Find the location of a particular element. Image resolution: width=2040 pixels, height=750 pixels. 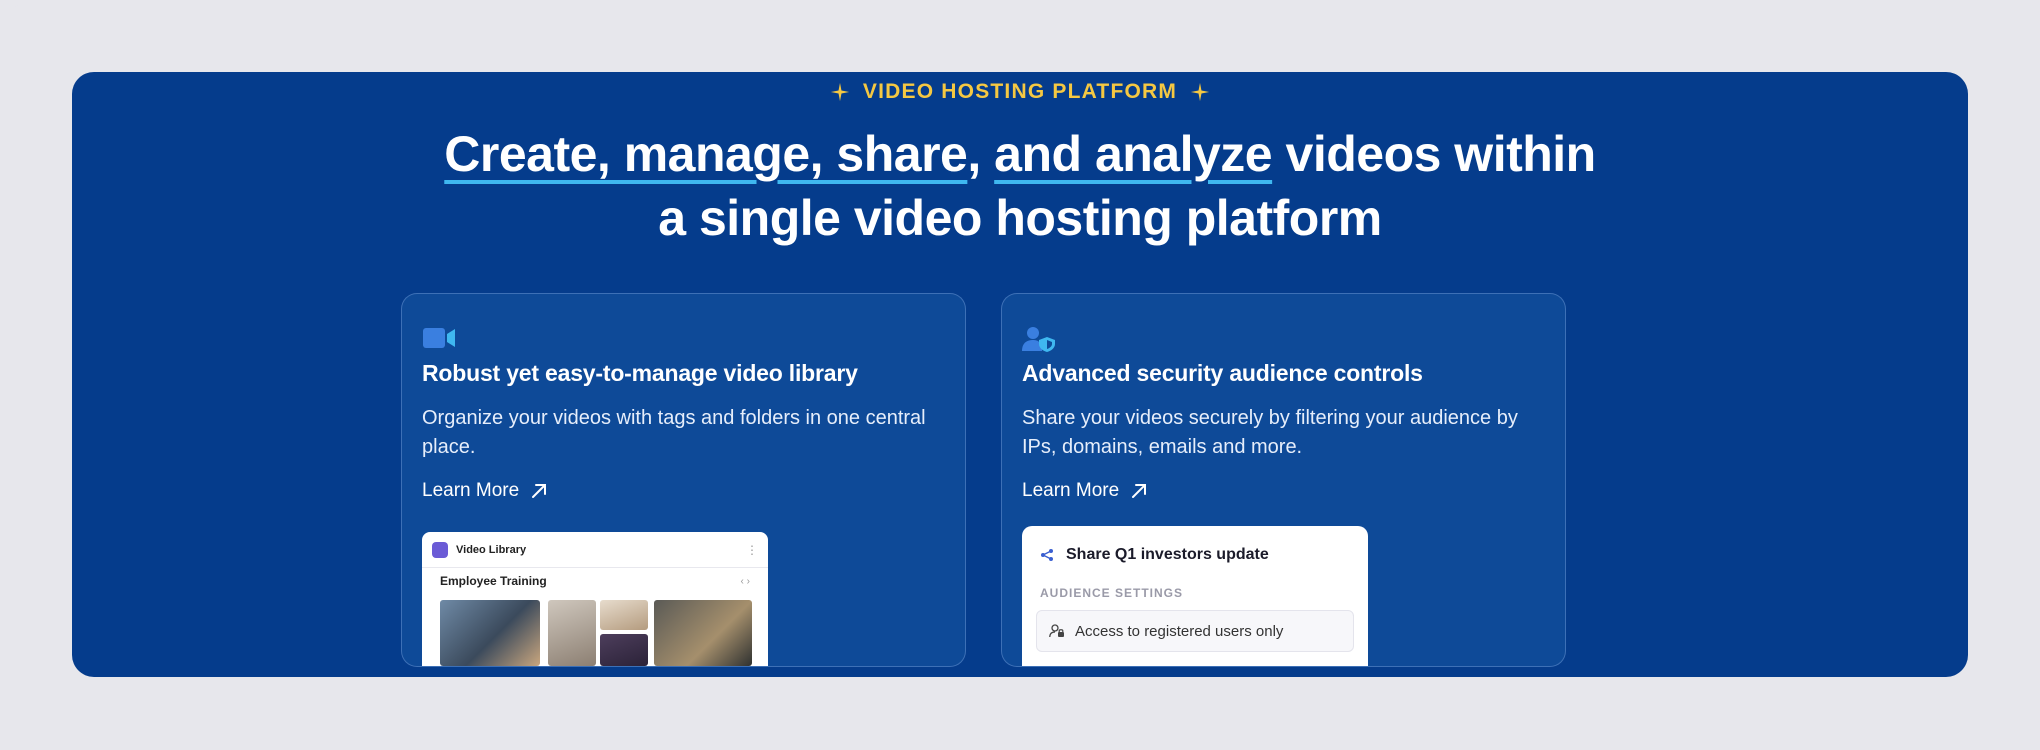

user-shield-icon is located at coordinates (1038, 339).